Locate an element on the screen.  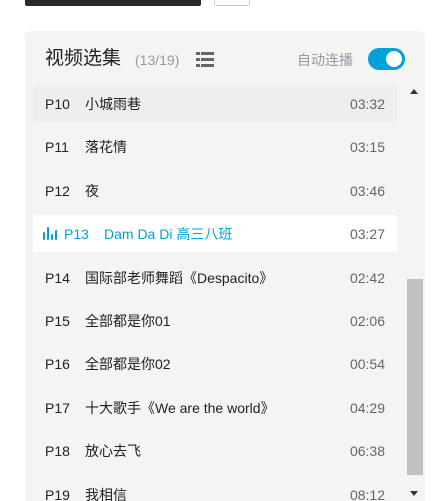
episode-item: P11 落花情 03:15 is located at coordinates (215, 146).